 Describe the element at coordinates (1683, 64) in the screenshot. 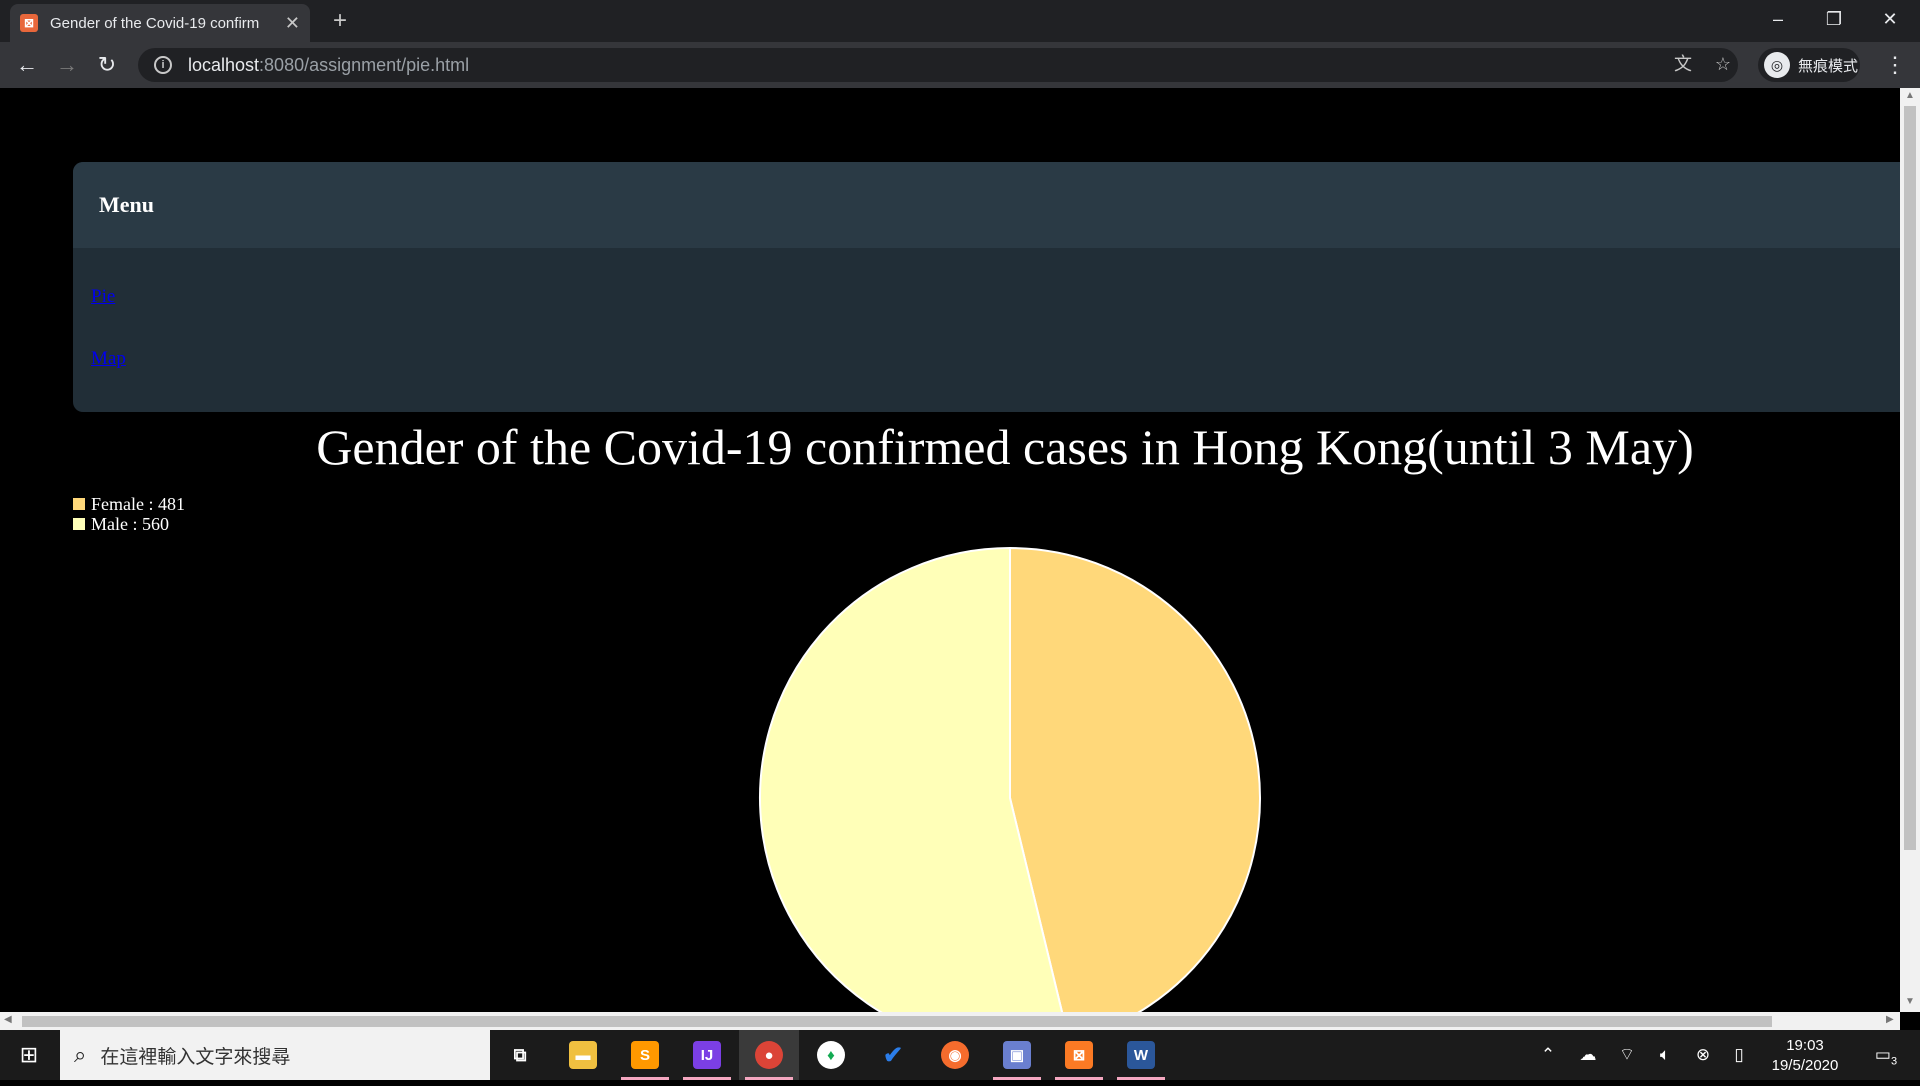

I see `translate-icon: 文` at that location.